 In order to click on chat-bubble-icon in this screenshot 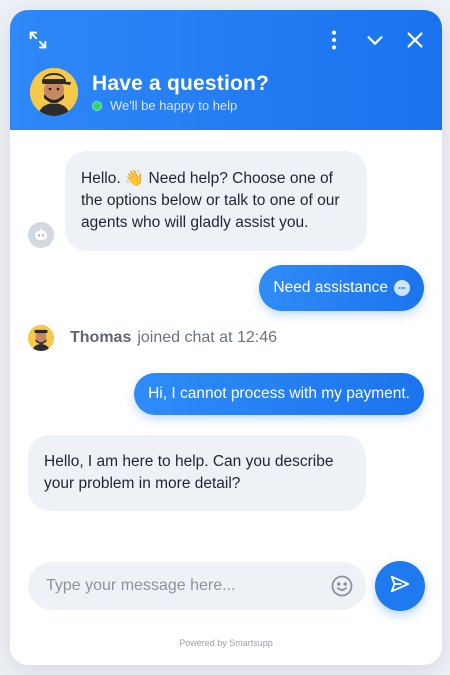, I will do `click(402, 288)`.